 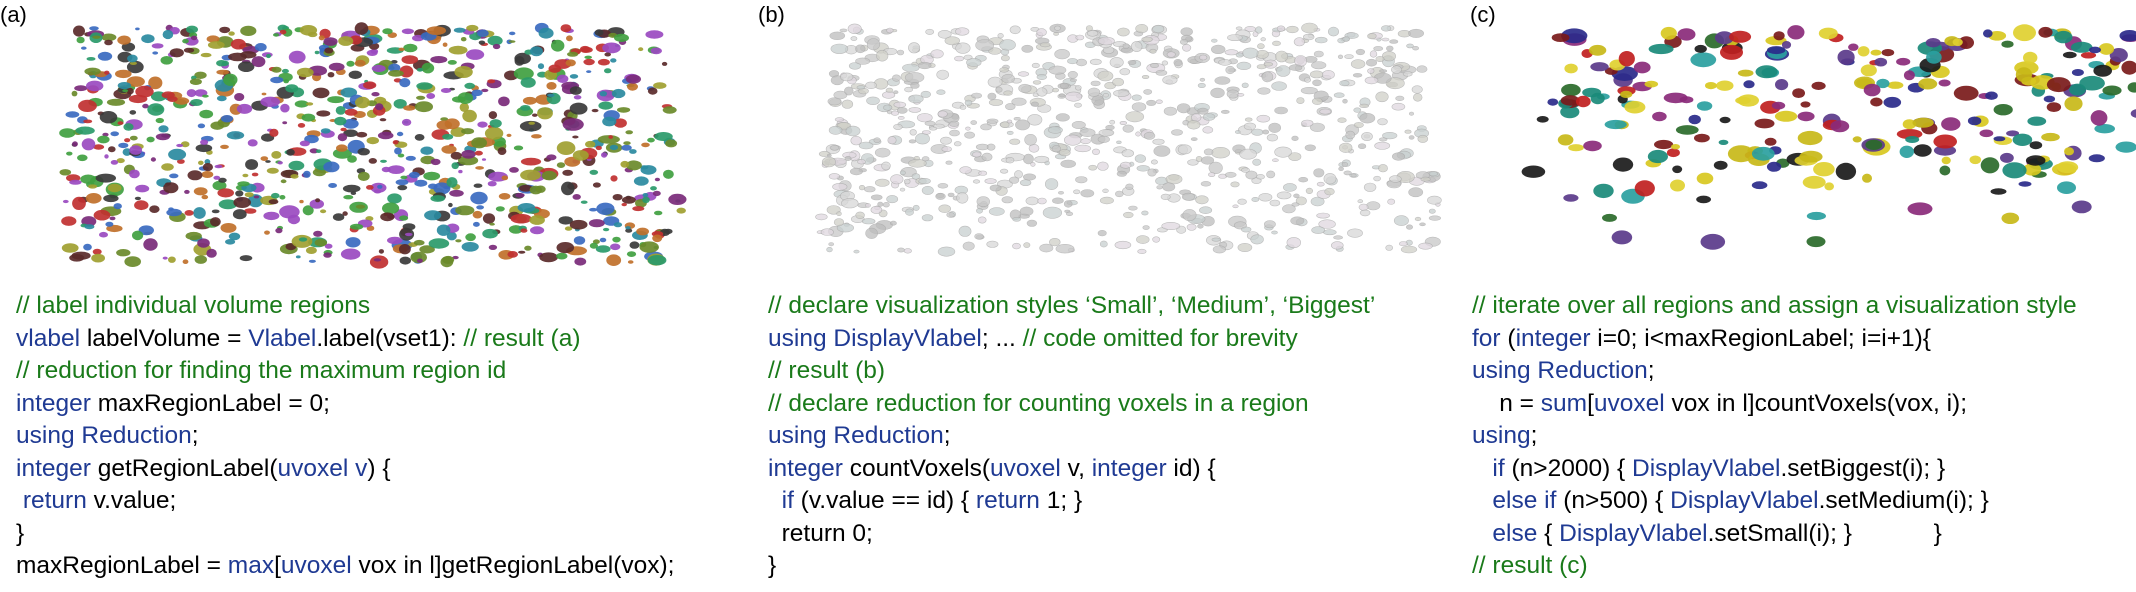 I want to click on code-keyword: integer, so click(x=805, y=468).